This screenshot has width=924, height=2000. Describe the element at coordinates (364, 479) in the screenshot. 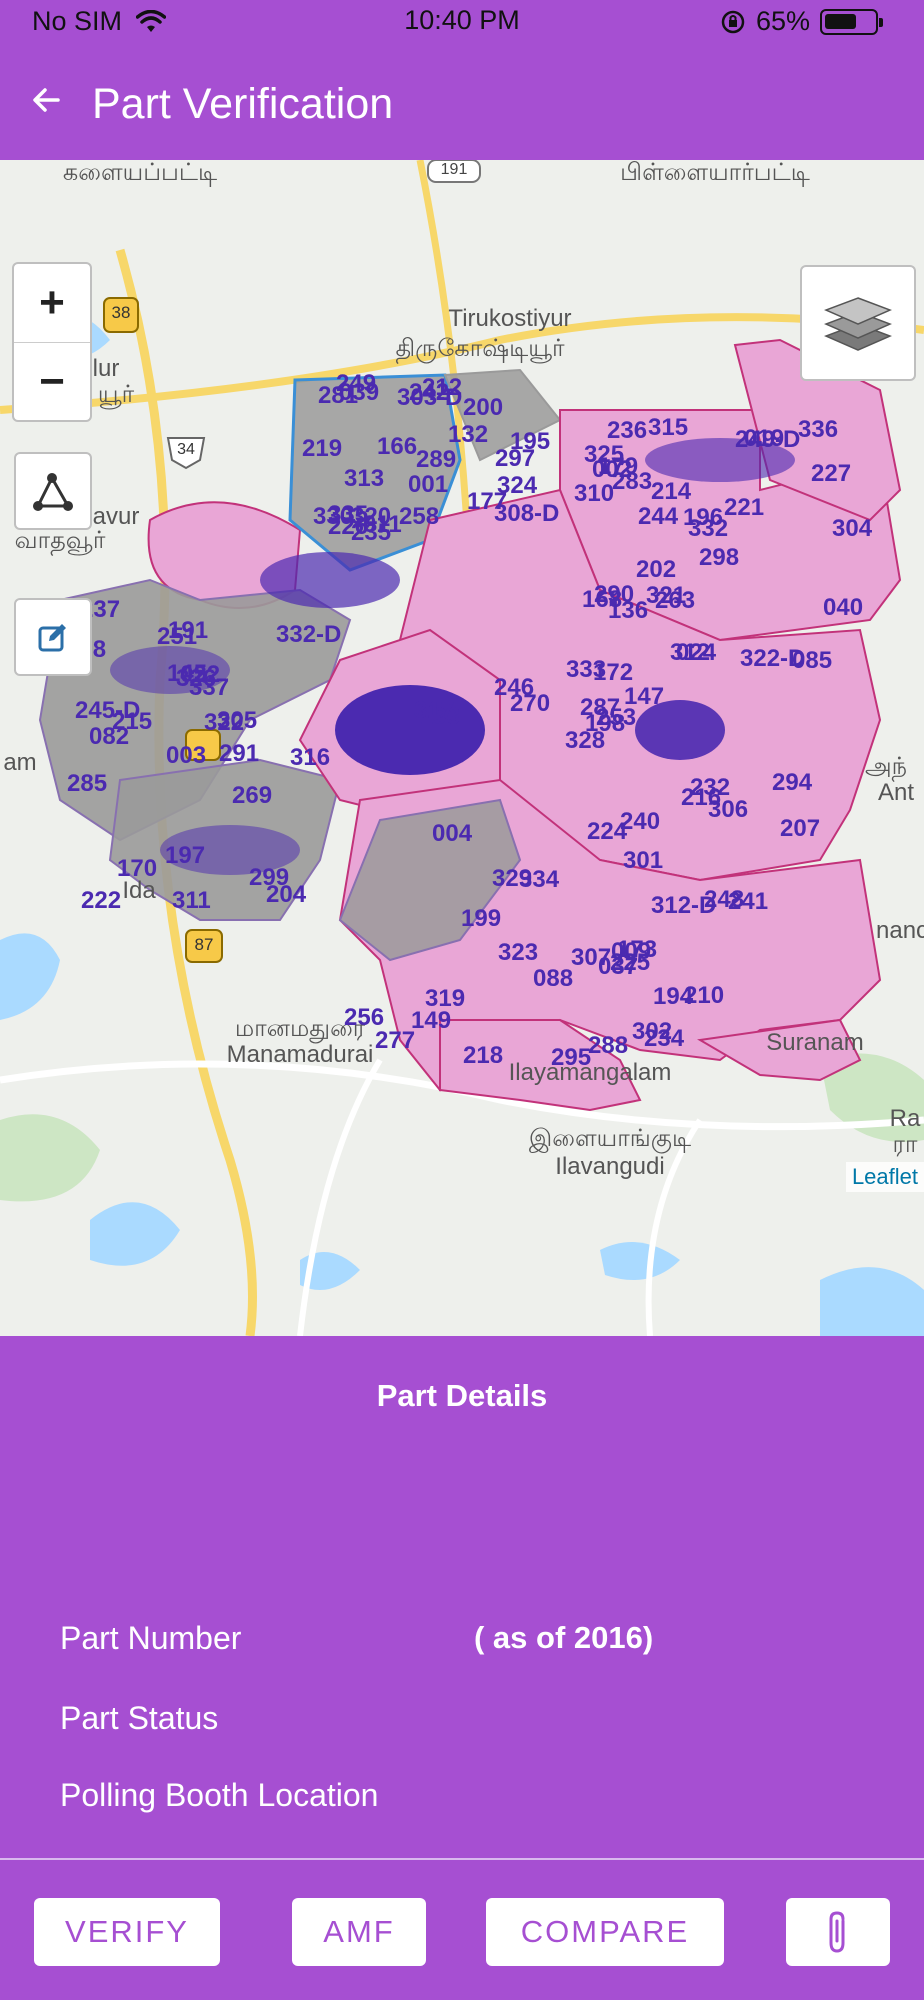

I see `part-number-label: 313` at that location.